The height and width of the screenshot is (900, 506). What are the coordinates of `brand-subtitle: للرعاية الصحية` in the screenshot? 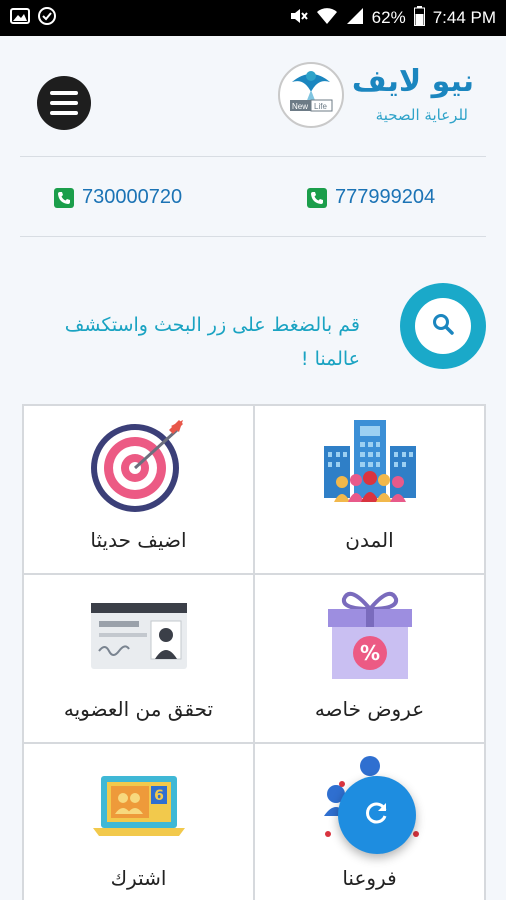 It's located at (421, 115).